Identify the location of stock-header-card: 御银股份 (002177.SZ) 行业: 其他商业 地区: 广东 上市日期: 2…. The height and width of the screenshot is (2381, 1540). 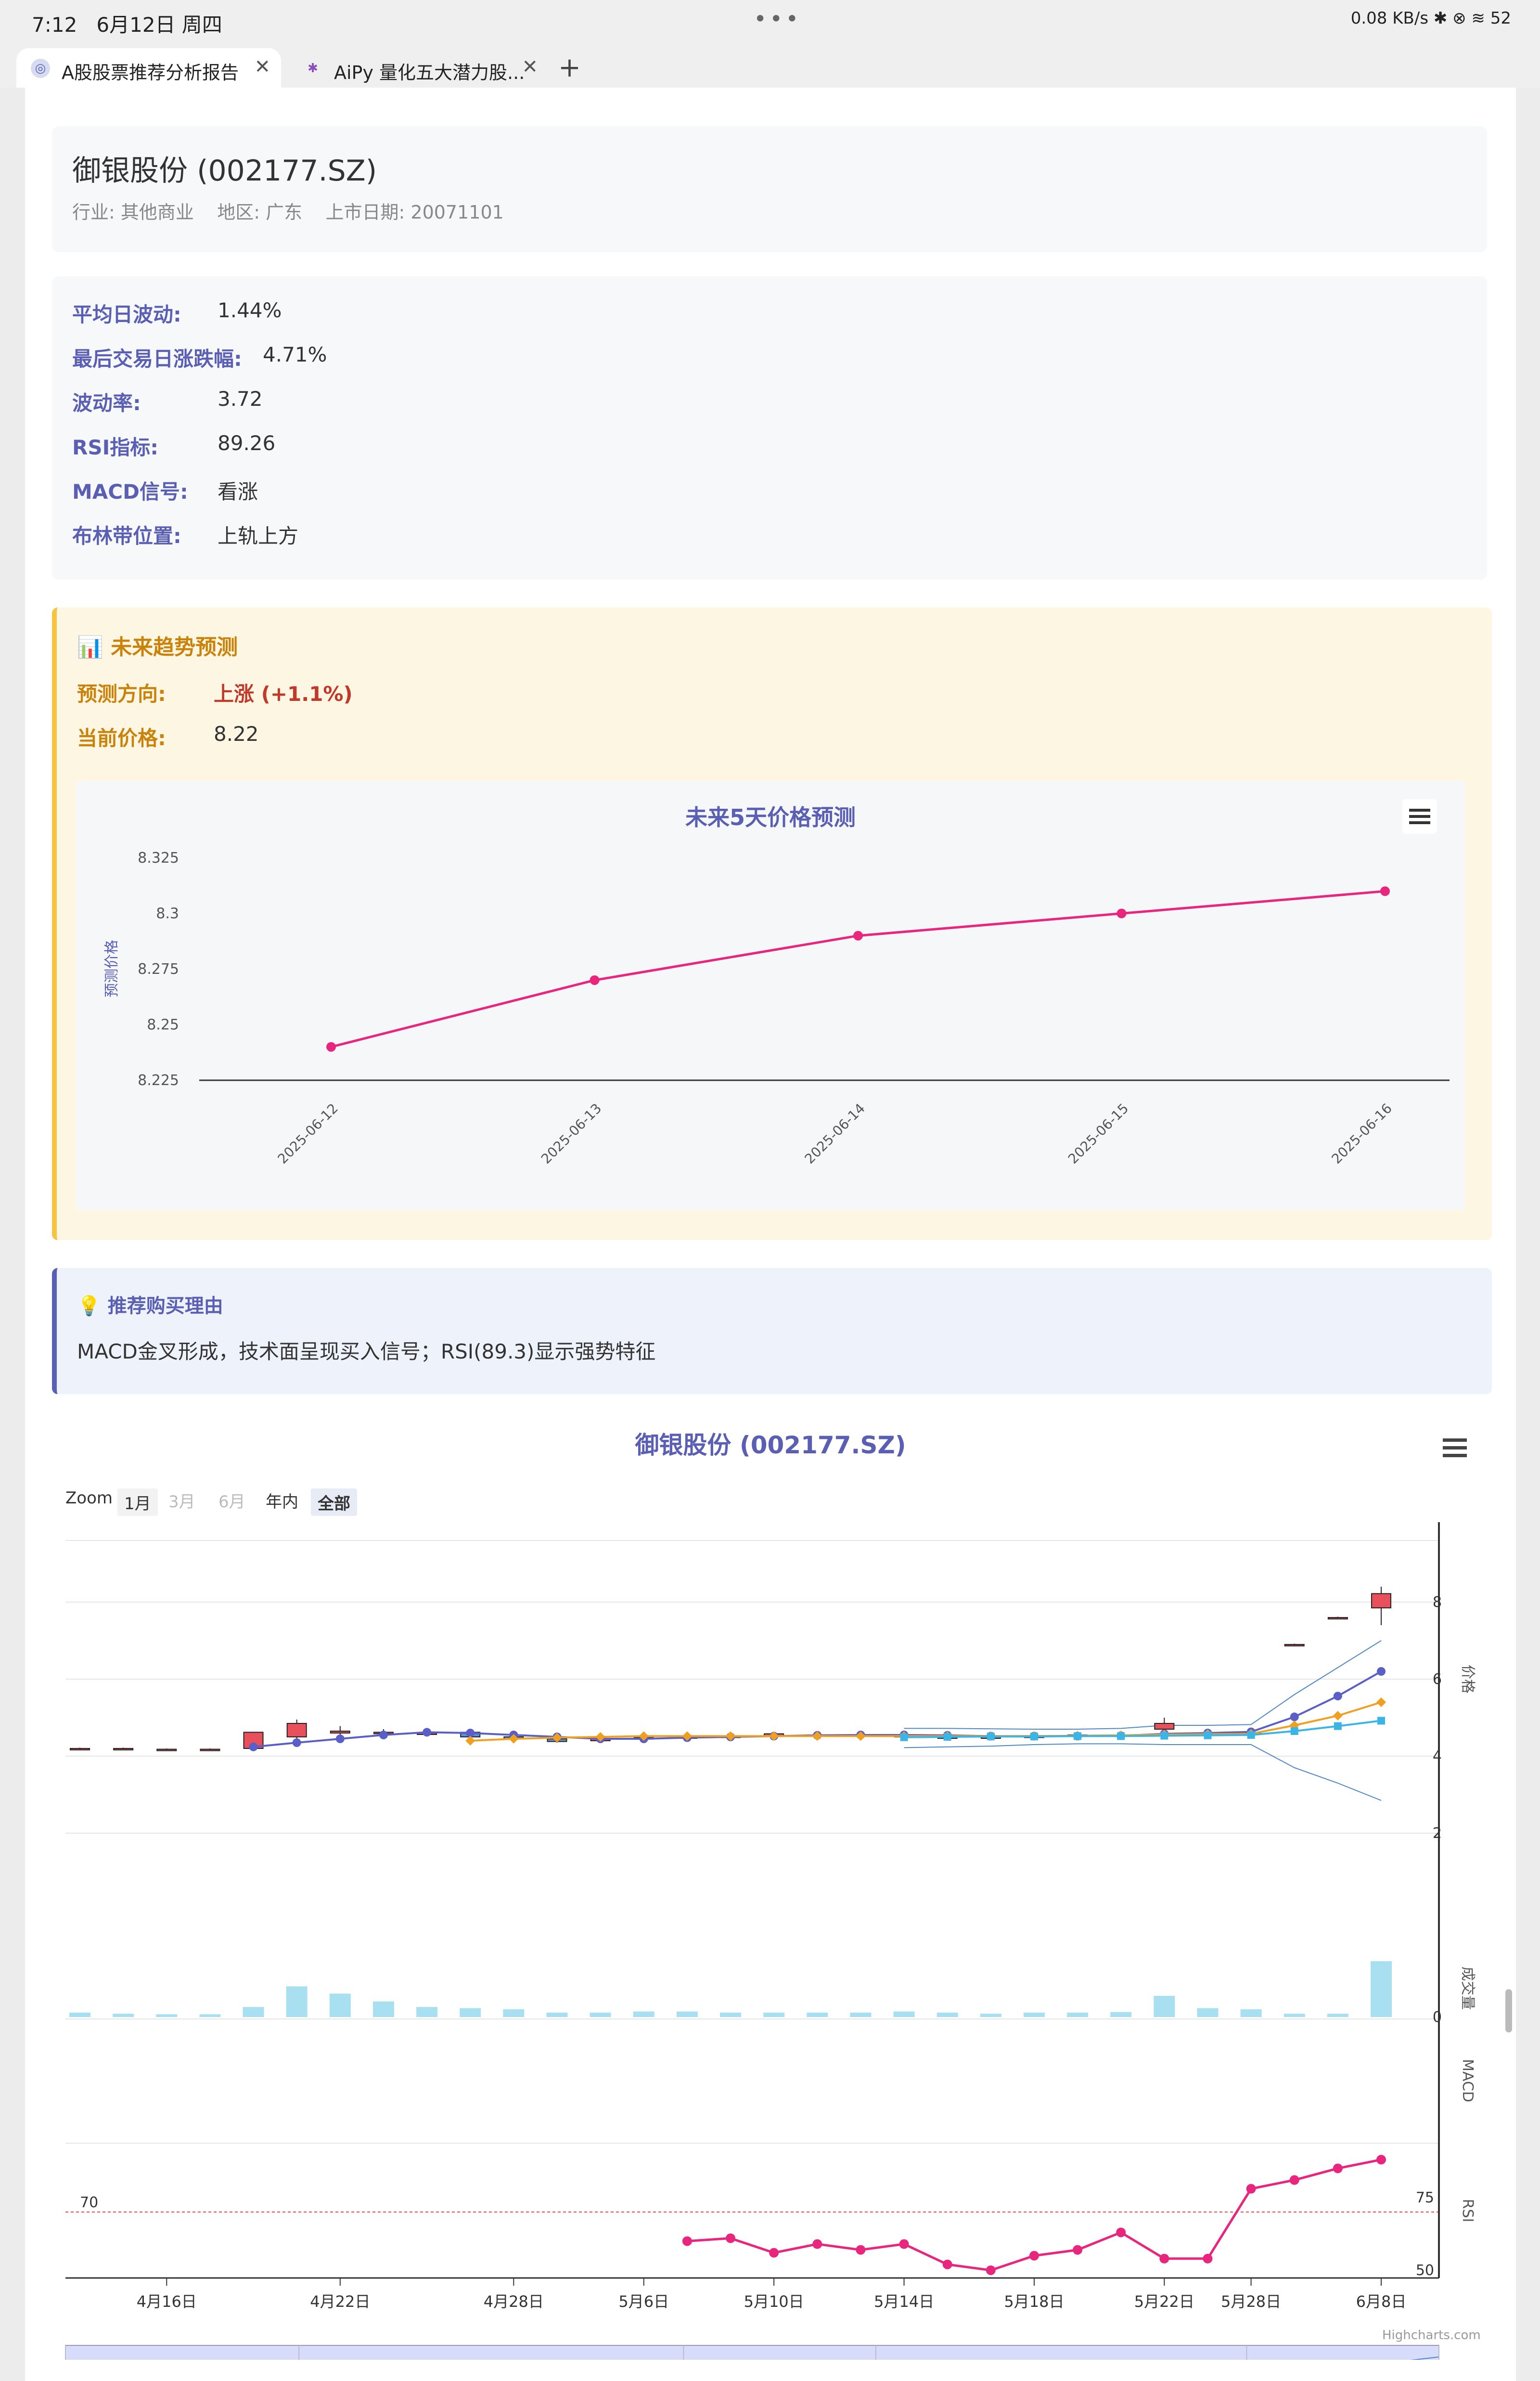
(769, 189).